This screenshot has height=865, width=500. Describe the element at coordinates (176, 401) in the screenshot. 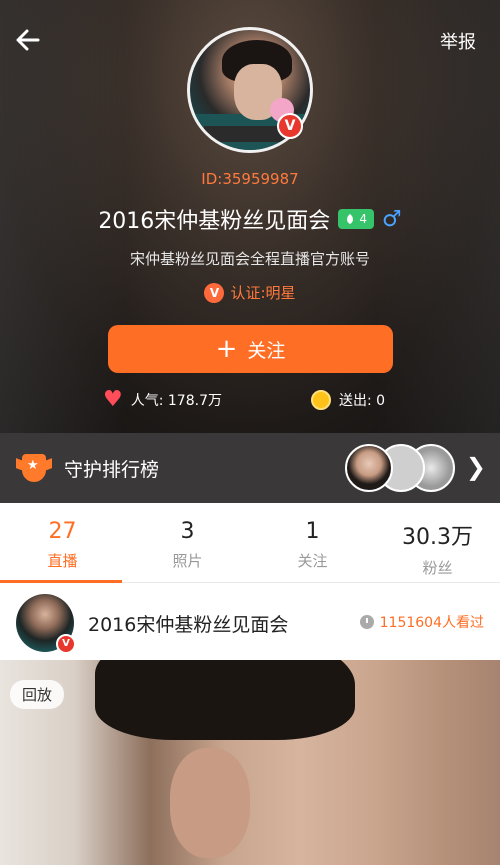

I see `popularity-text: 人气: 178.7万` at that location.